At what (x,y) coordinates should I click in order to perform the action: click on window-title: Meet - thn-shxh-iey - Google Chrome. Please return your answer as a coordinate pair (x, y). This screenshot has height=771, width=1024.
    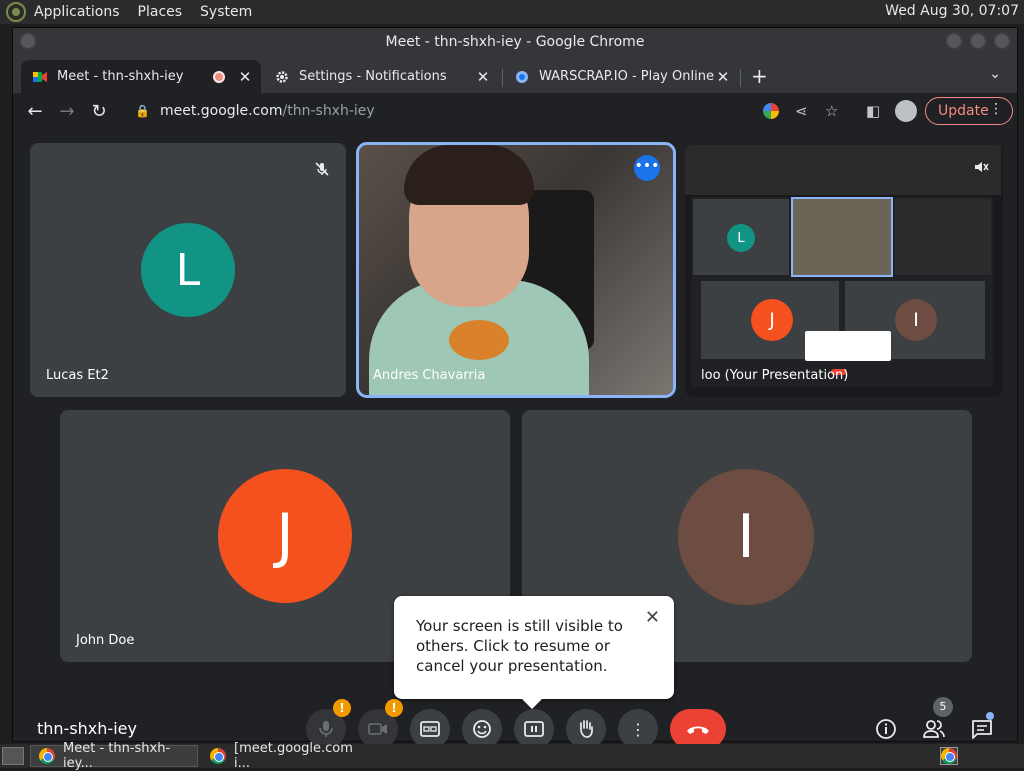
    Looking at the image, I should click on (515, 41).